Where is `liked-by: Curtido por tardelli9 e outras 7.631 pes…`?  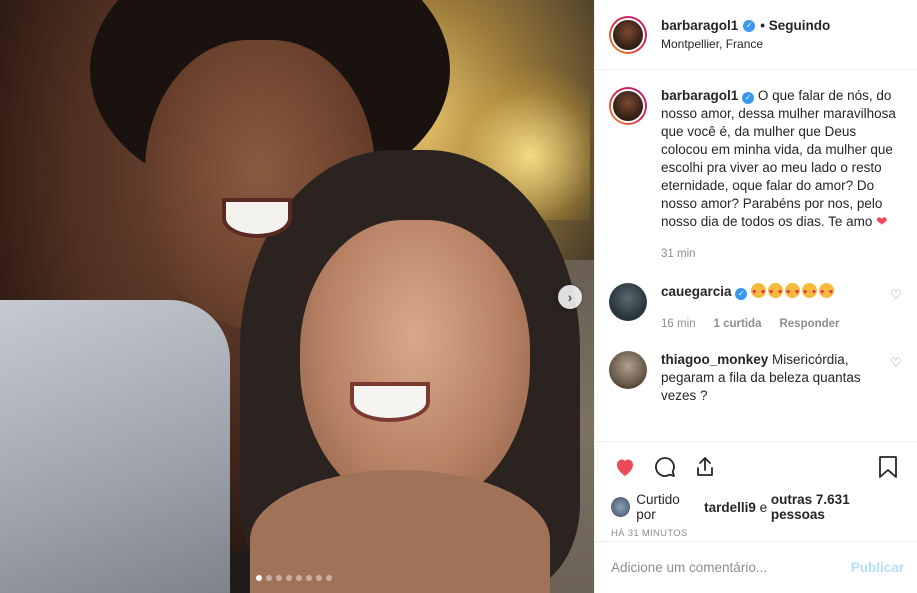 liked-by: Curtido por tardelli9 e outras 7.631 pes… is located at coordinates (756, 507).